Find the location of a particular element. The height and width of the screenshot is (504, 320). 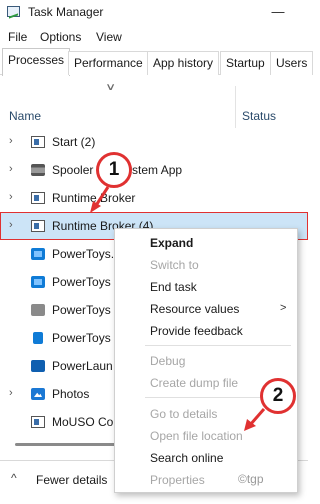

sort-chevron-icon: ∨ is located at coordinates (110, 87).